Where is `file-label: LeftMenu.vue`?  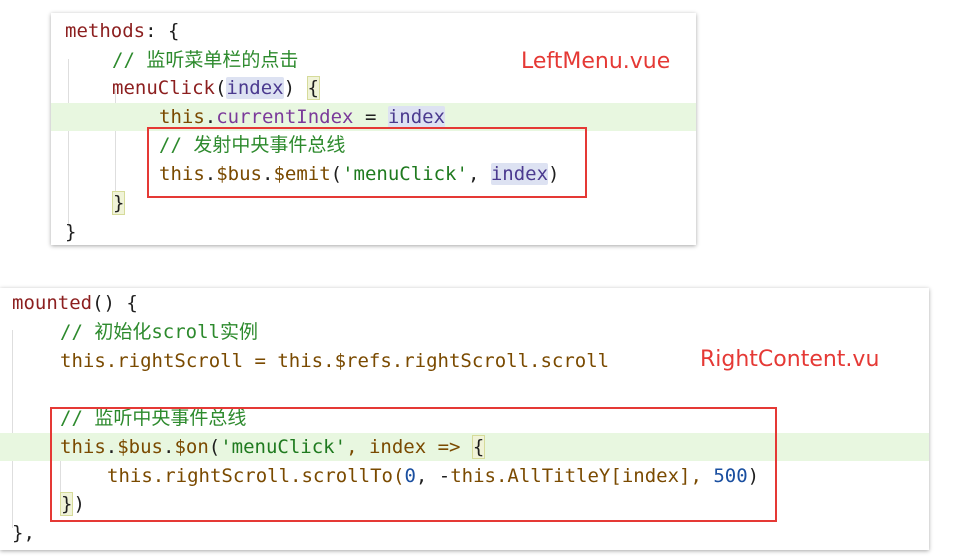 file-label: LeftMenu.vue is located at coordinates (596, 61).